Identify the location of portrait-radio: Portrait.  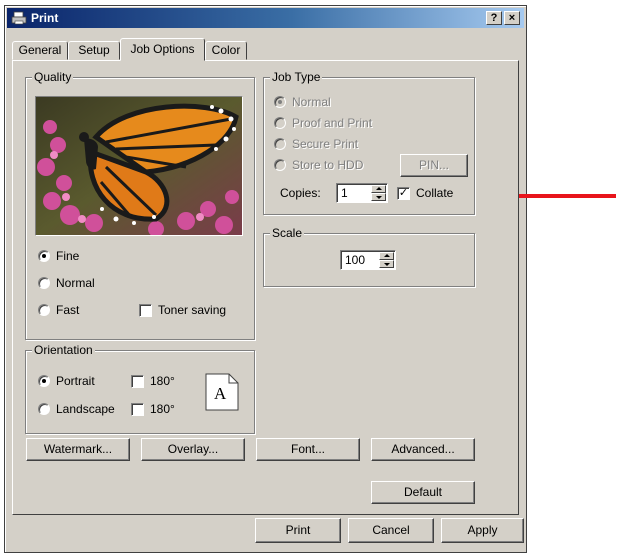
(66, 381).